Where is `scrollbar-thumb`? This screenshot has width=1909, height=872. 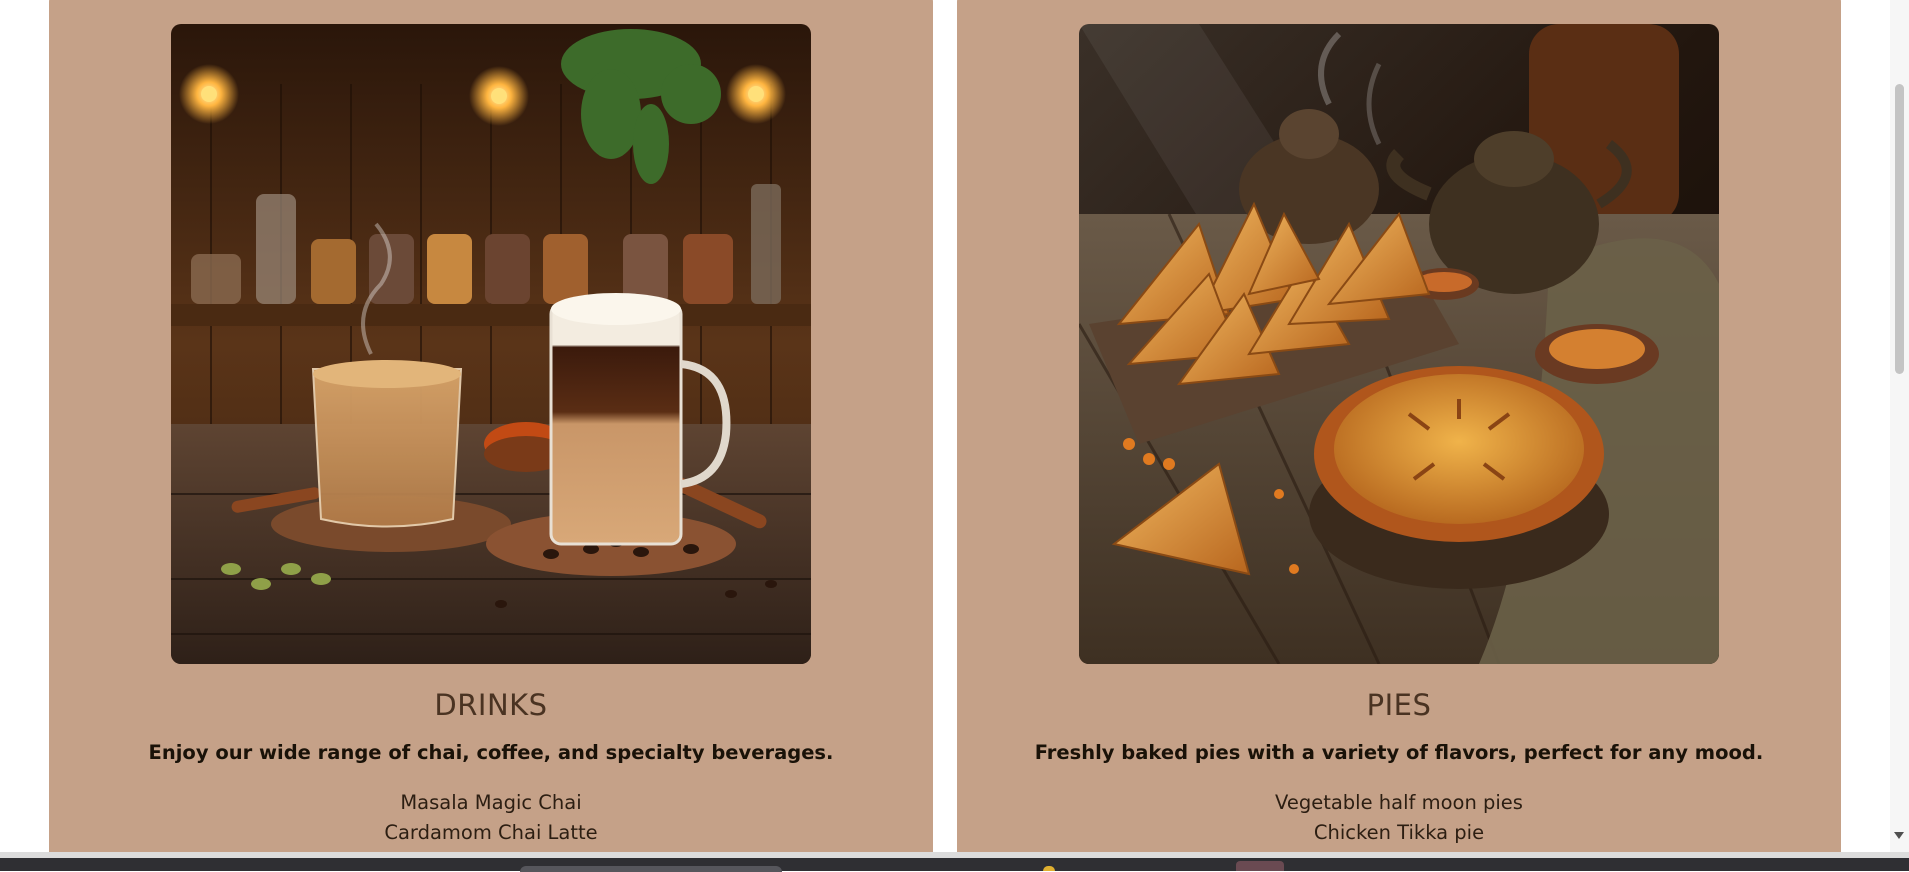
scrollbar-thumb is located at coordinates (1899, 229).